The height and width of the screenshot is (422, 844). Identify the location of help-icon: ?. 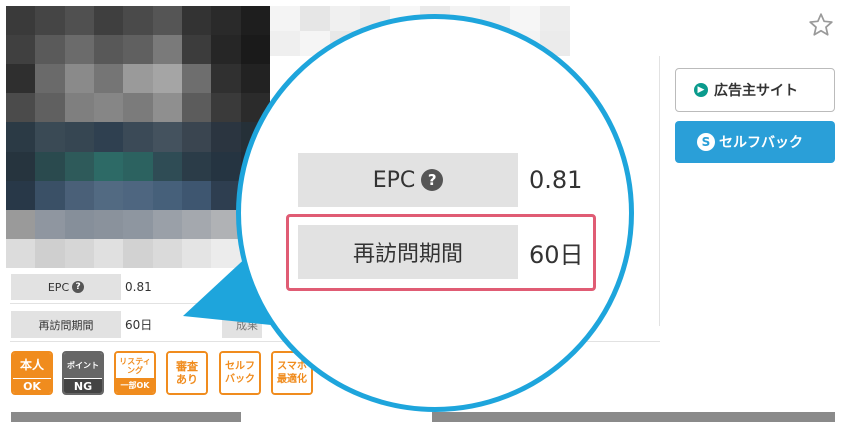
(432, 180).